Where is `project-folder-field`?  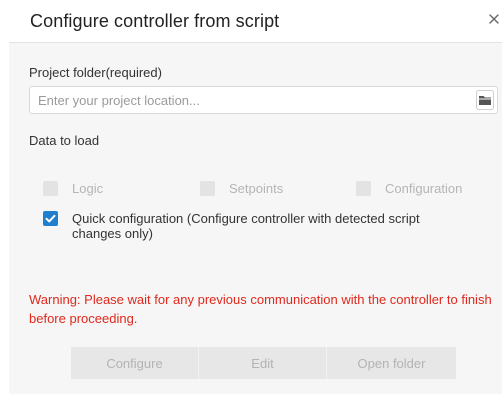
project-folder-field is located at coordinates (263, 100).